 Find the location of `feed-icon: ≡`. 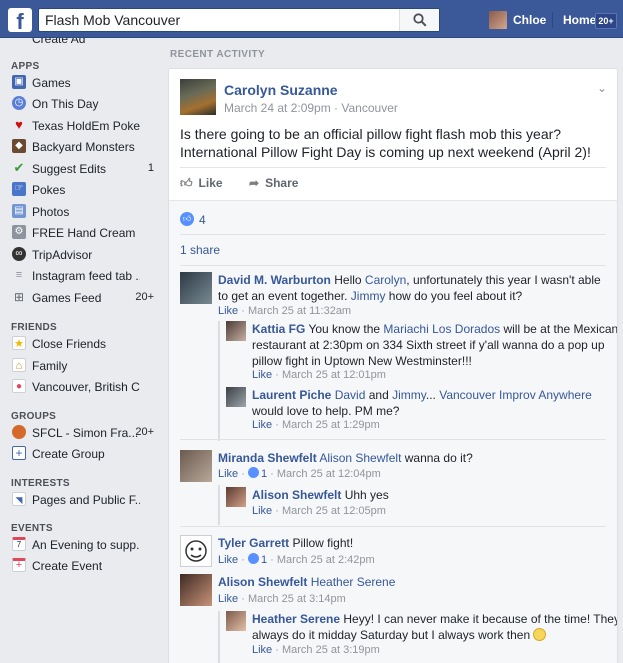

feed-icon: ≡ is located at coordinates (19, 275).